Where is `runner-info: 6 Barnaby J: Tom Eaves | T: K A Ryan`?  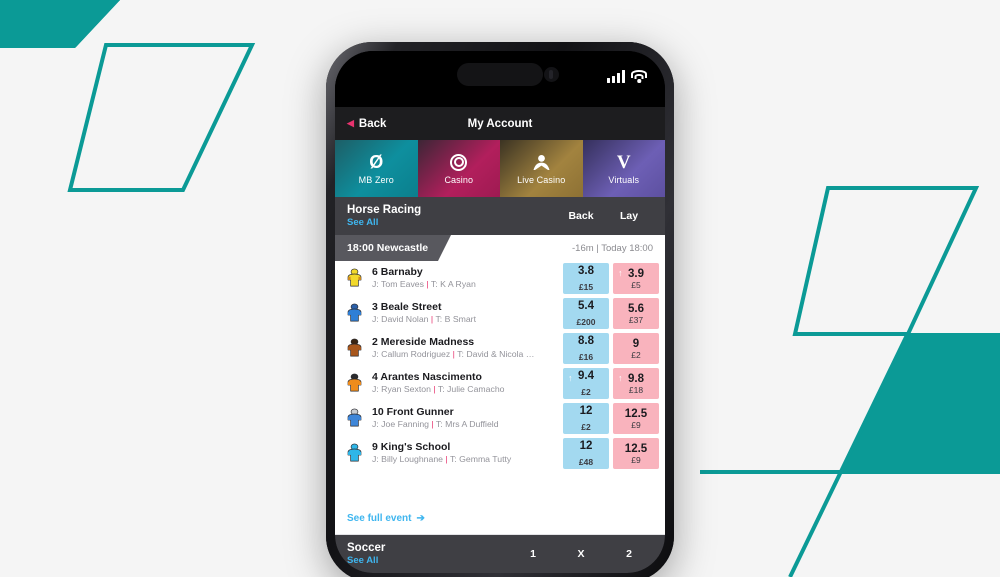
runner-info: 6 Barnaby J: Tom Eaves | T: K A Ryan is located at coordinates (464, 278).